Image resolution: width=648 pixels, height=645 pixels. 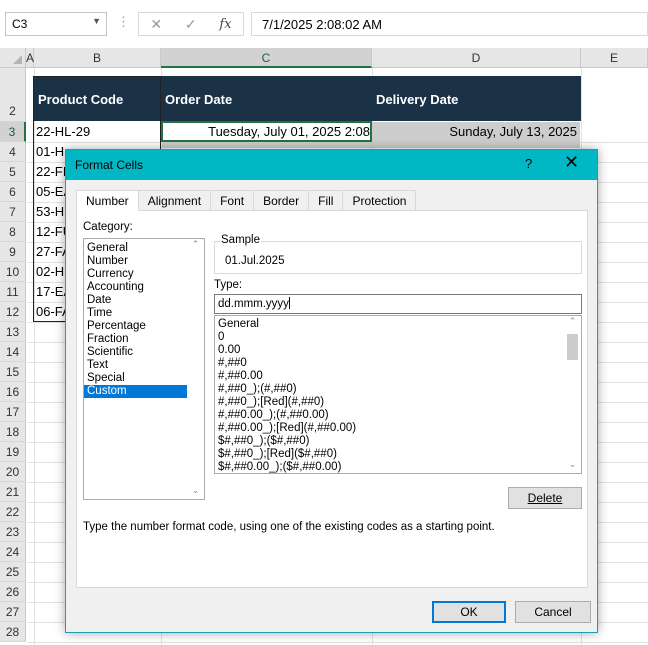 What do you see at coordinates (240, 240) in the screenshot?
I see `sample-label: Sample` at bounding box center [240, 240].